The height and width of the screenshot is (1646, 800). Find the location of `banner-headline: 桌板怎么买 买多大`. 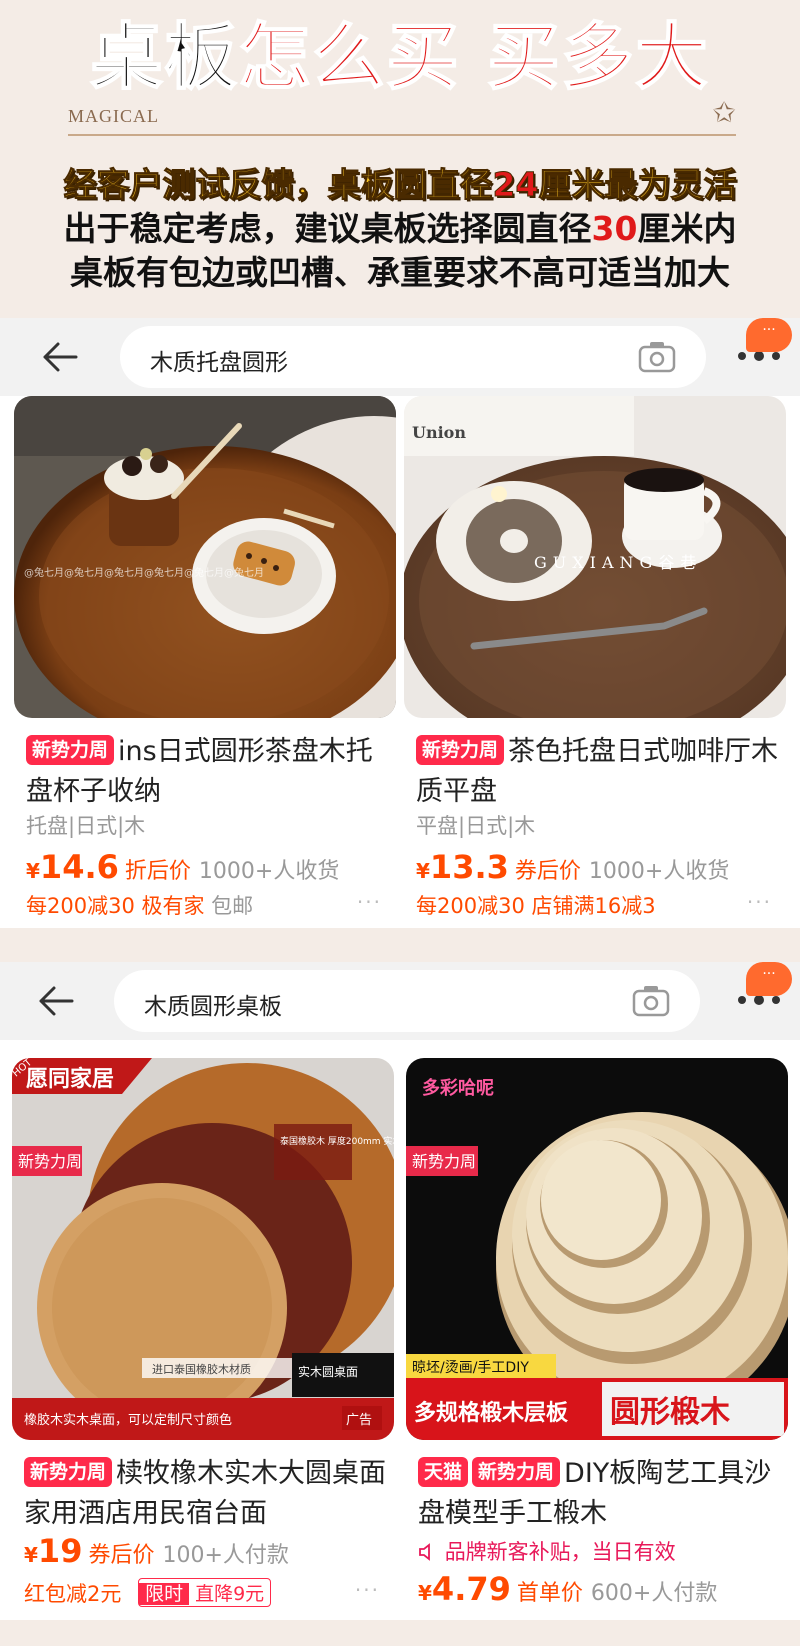

banner-headline: 桌板怎么买 买多大 is located at coordinates (400, 57).